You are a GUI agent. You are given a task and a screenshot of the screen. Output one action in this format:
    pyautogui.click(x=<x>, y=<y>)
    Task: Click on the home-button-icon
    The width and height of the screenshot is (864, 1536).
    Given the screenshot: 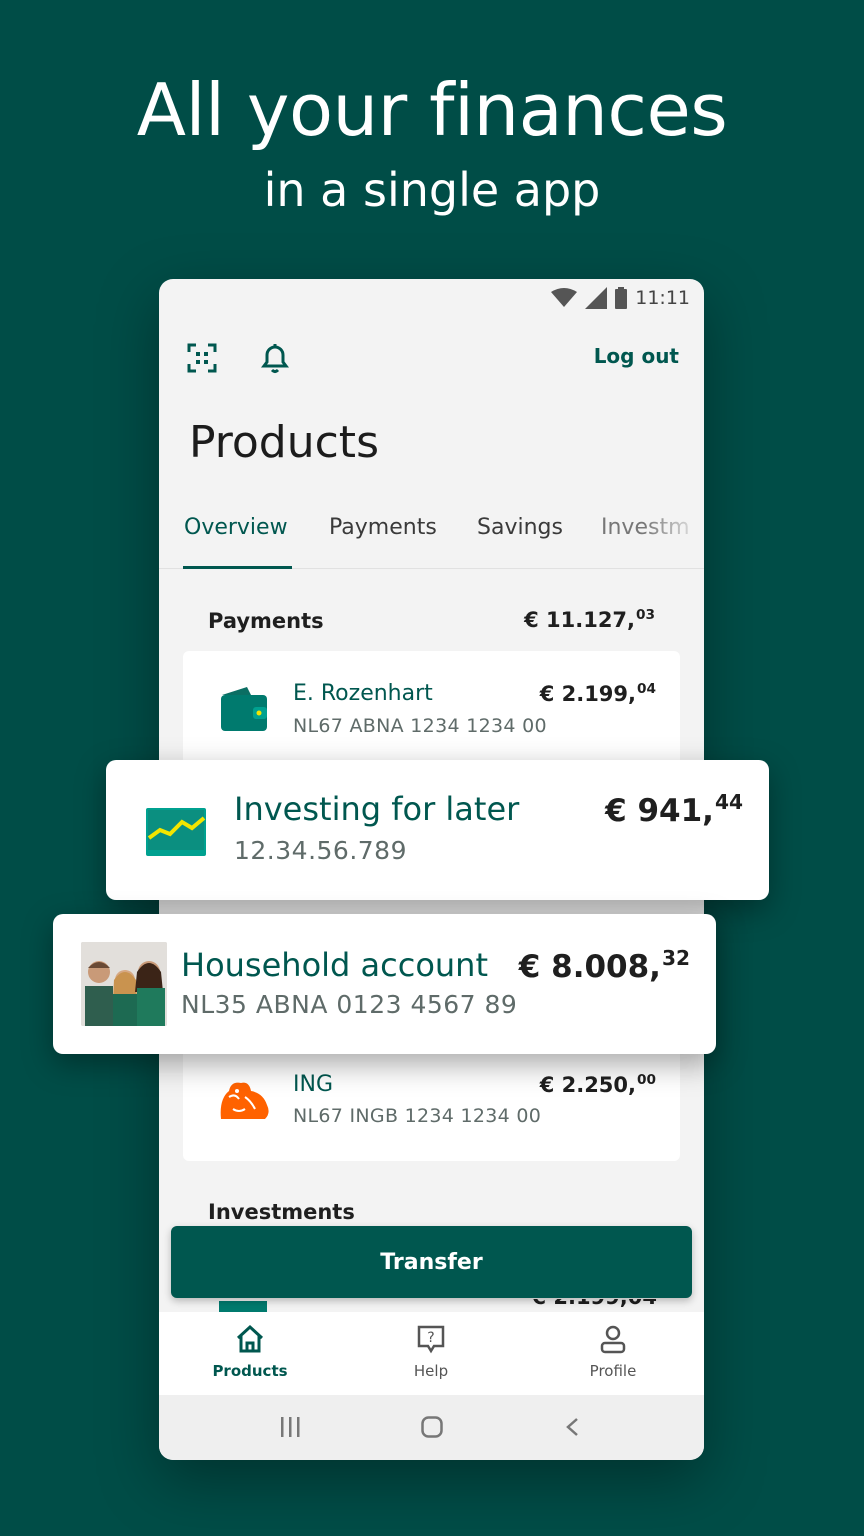 What is the action you would take?
    pyautogui.click(x=432, y=1427)
    